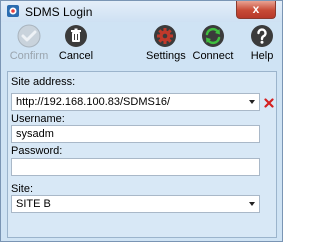 Image resolution: width=320 pixels, height=242 pixels. I want to click on password-label: Password:, so click(37, 151).